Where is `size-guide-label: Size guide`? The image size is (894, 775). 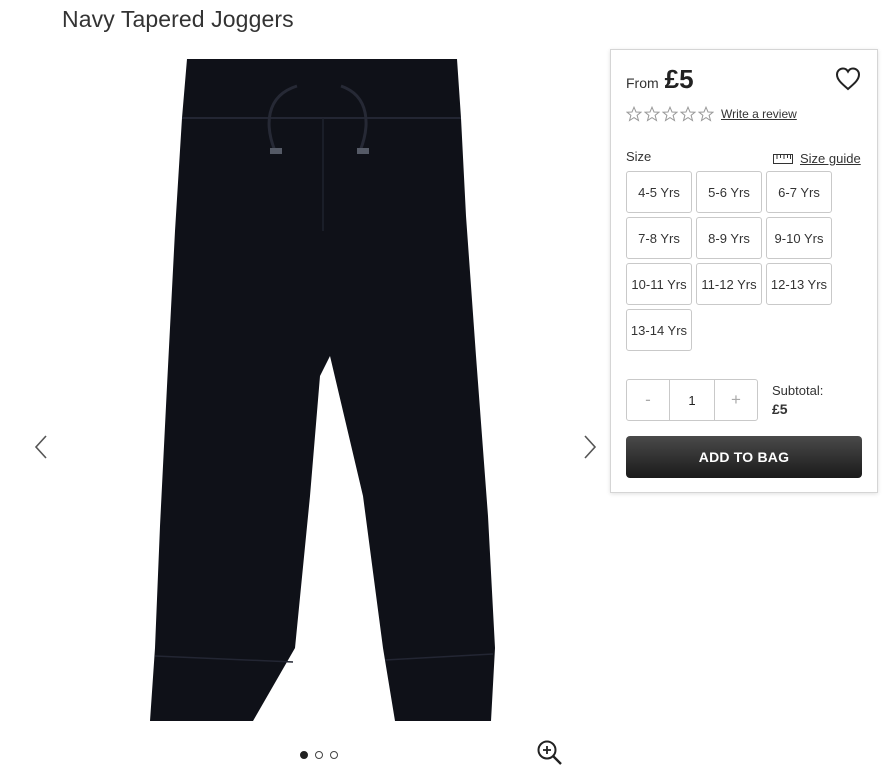 size-guide-label: Size guide is located at coordinates (830, 158).